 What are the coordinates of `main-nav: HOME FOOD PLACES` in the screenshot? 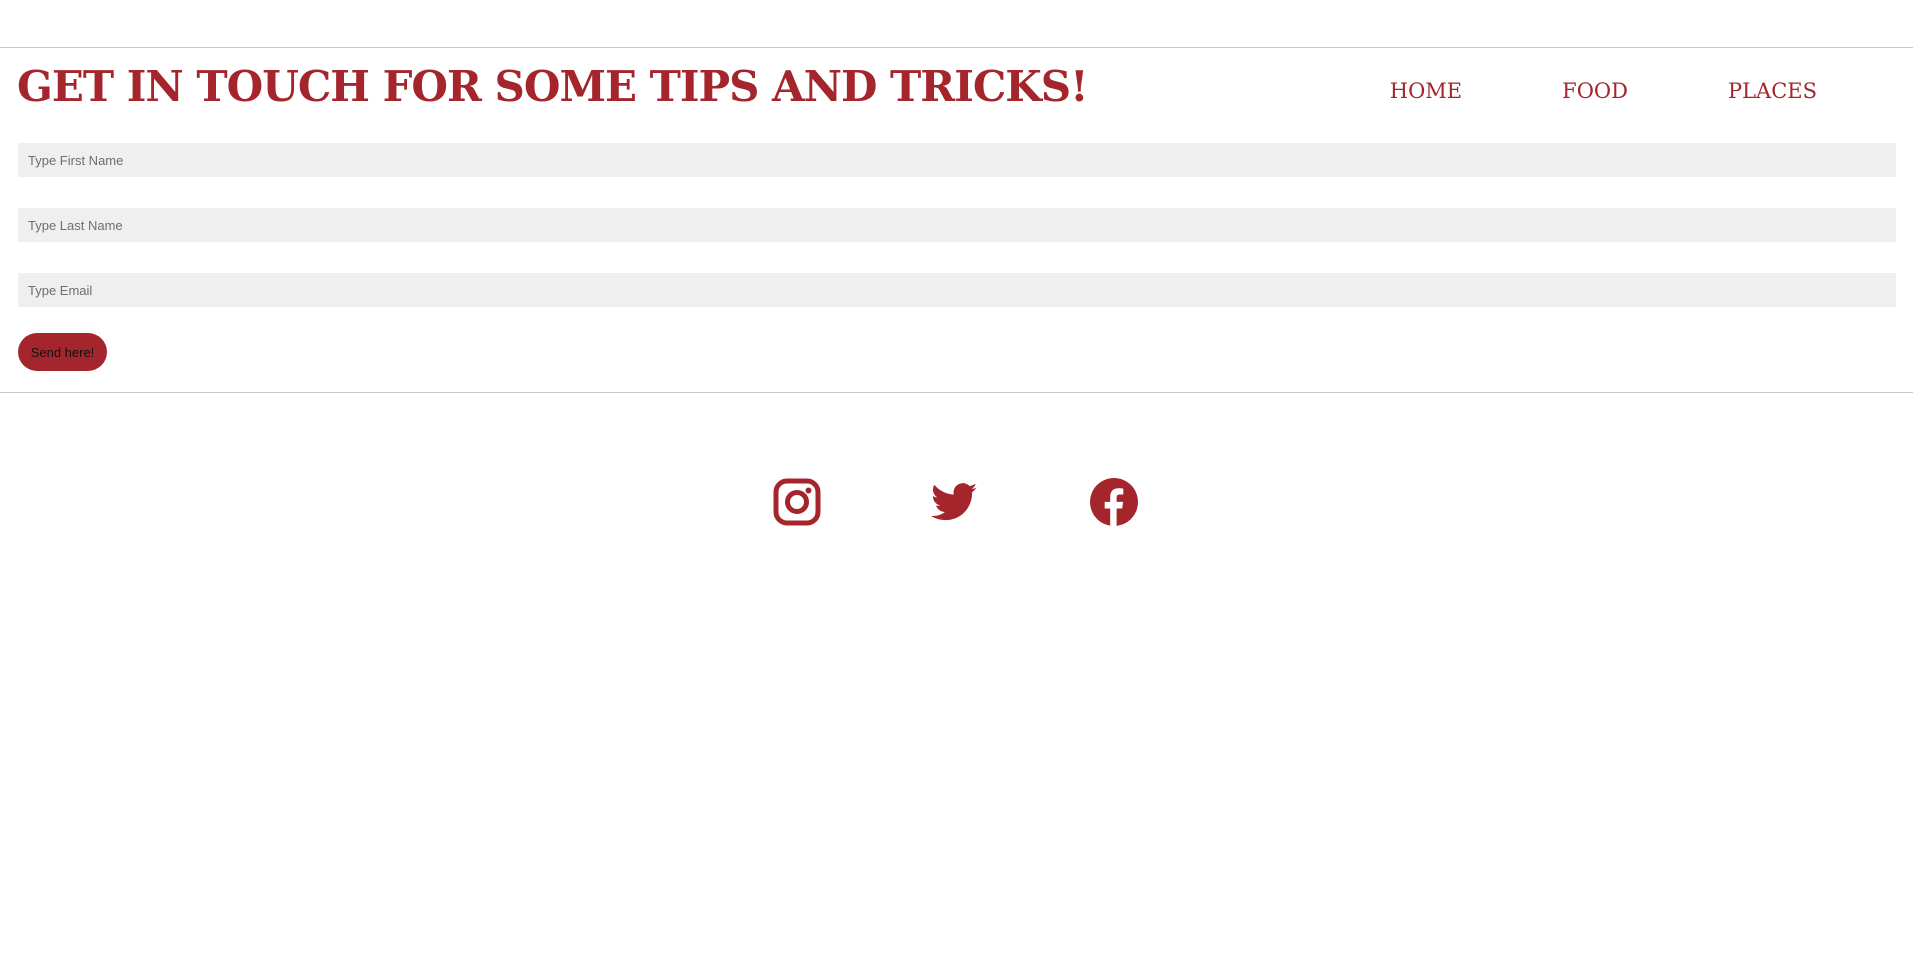 It's located at (1553, 91).